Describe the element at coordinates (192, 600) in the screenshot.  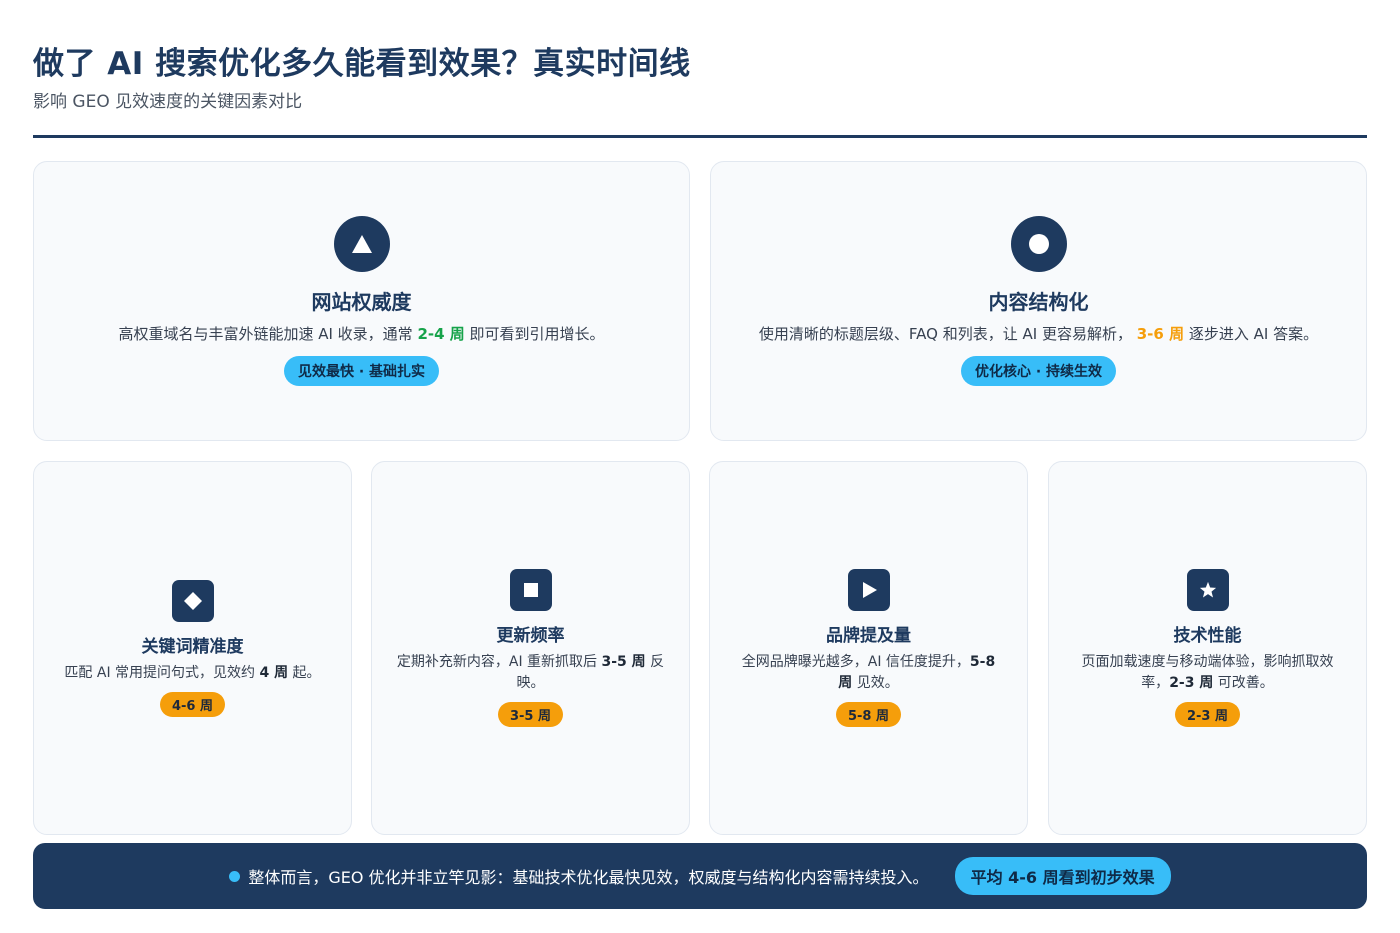
I see `diamond-icon` at that location.